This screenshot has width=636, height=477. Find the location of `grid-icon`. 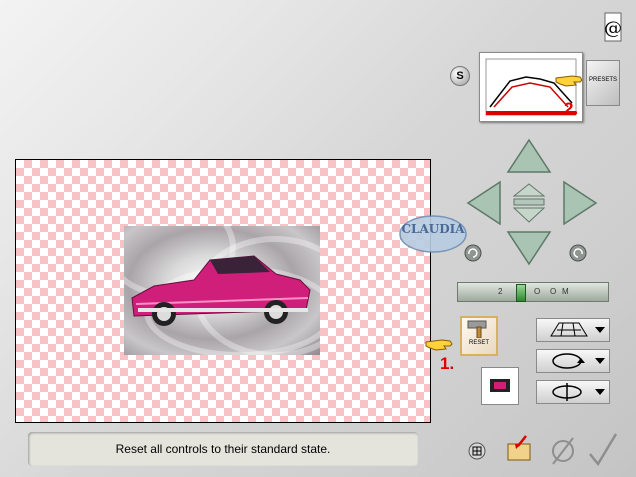

grid-icon is located at coordinates (477, 453).